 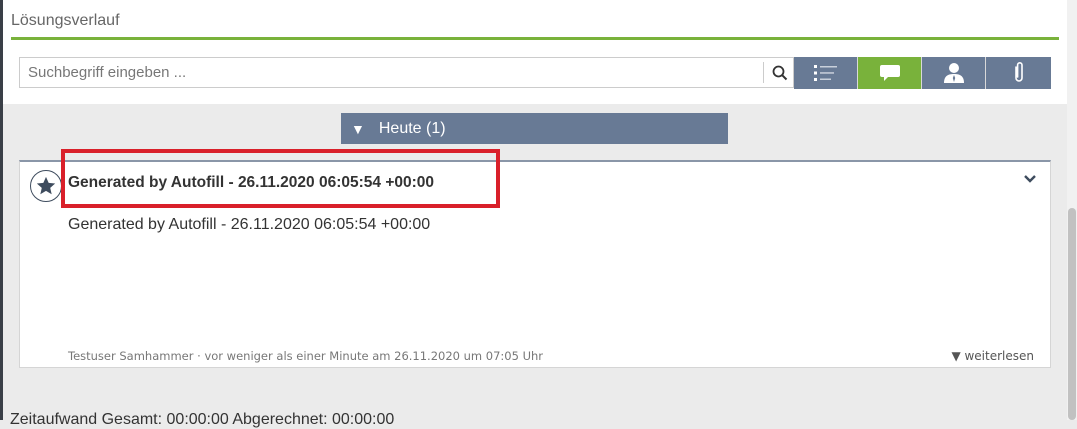 I want to click on search-button, so click(x=780, y=72).